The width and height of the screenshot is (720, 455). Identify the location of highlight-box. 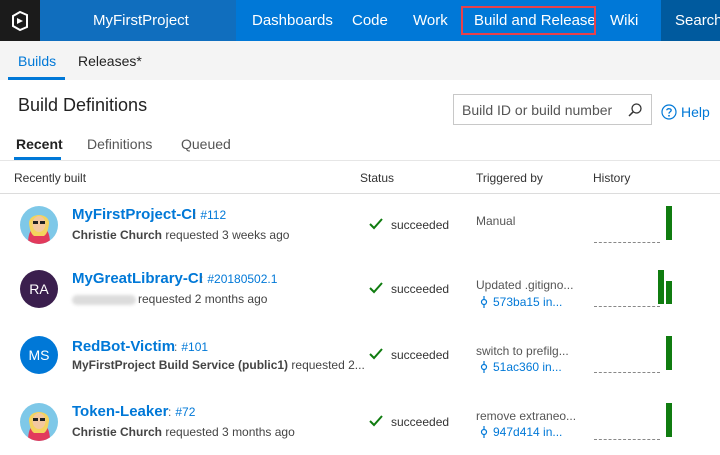
(528, 20).